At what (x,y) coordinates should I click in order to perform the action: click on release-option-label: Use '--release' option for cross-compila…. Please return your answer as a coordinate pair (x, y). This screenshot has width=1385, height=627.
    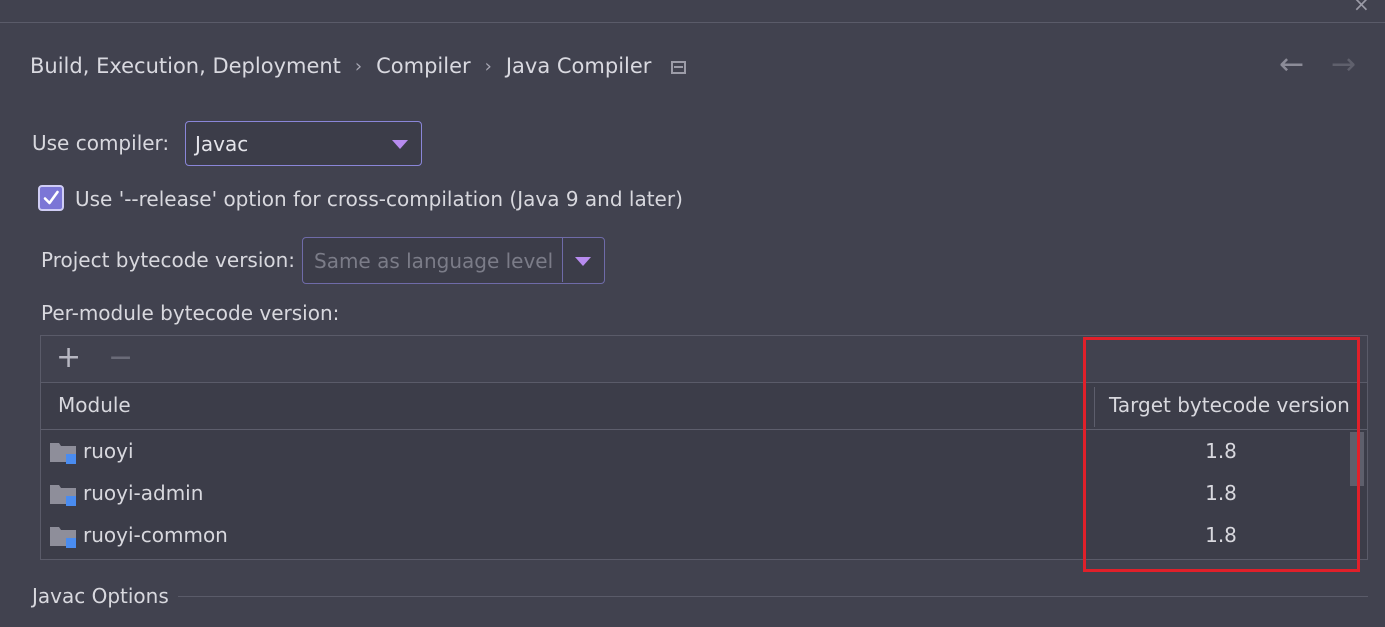
    Looking at the image, I should click on (379, 199).